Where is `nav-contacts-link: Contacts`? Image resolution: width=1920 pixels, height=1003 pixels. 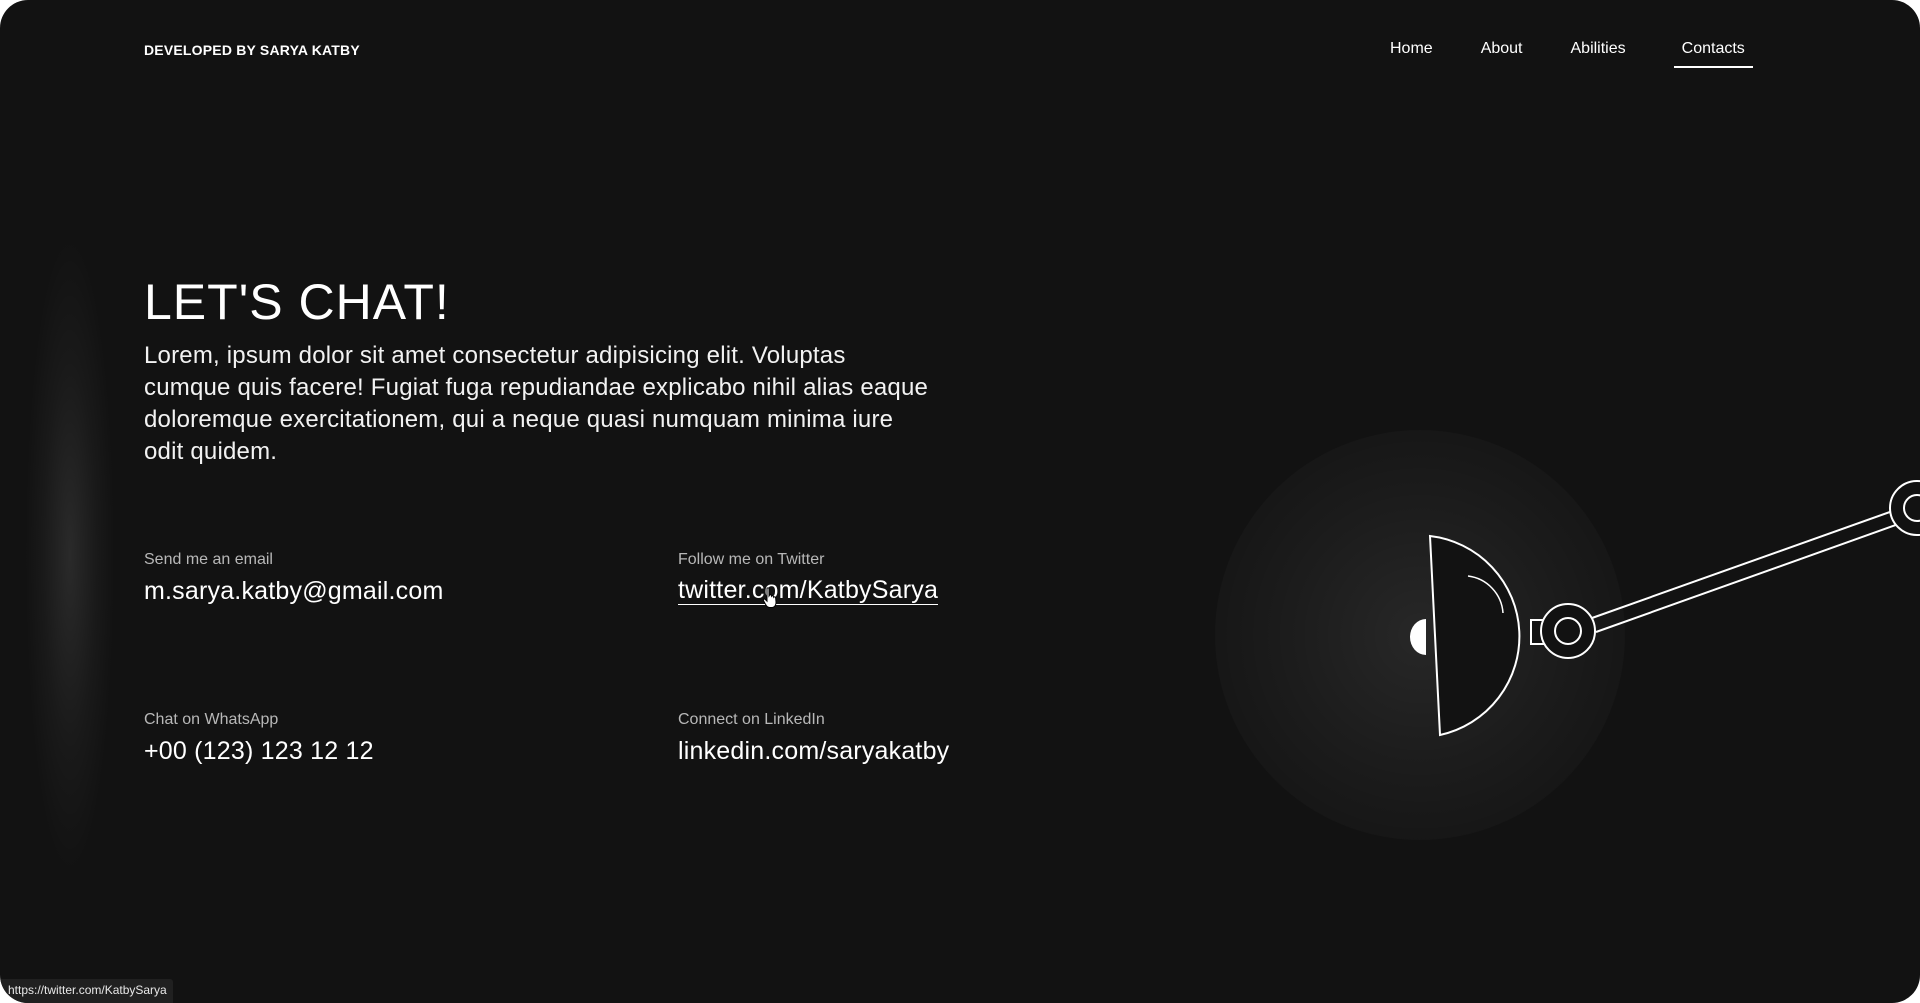
nav-contacts-link: Contacts is located at coordinates (1713, 53).